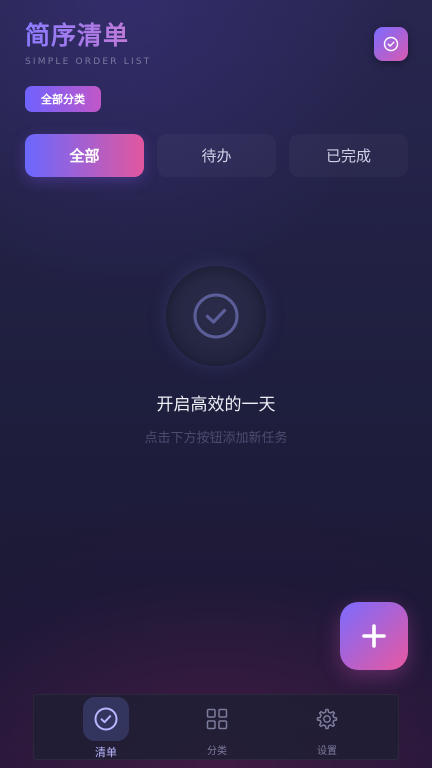  I want to click on app-subtitle: SIMPLE ORDER LIST, so click(88, 62).